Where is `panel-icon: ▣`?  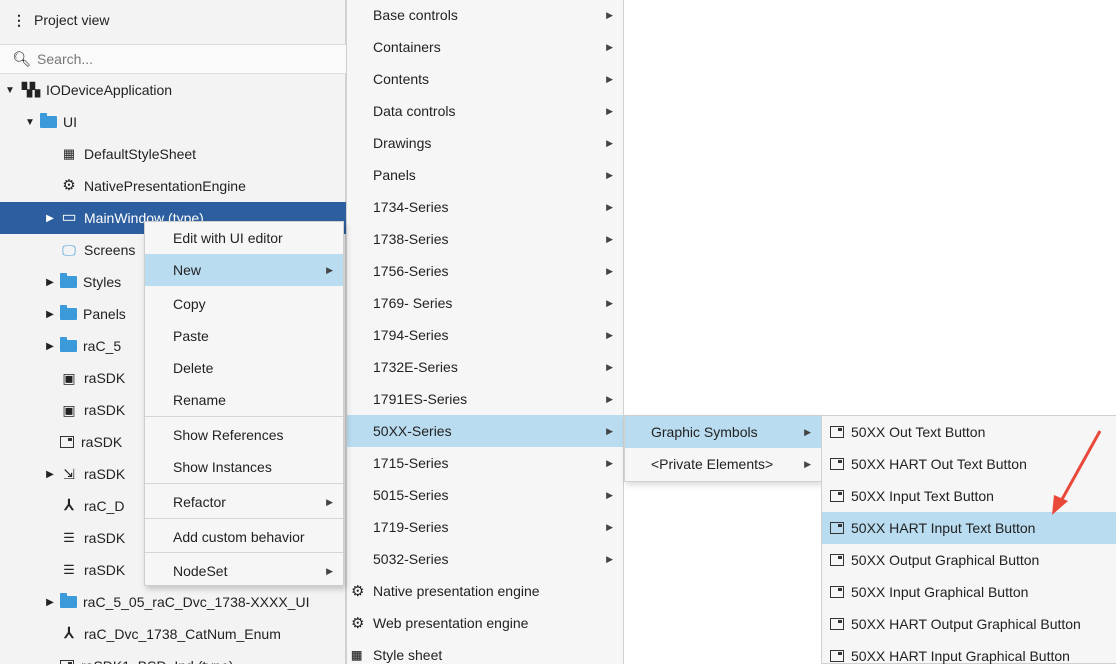 panel-icon: ▣ is located at coordinates (69, 378).